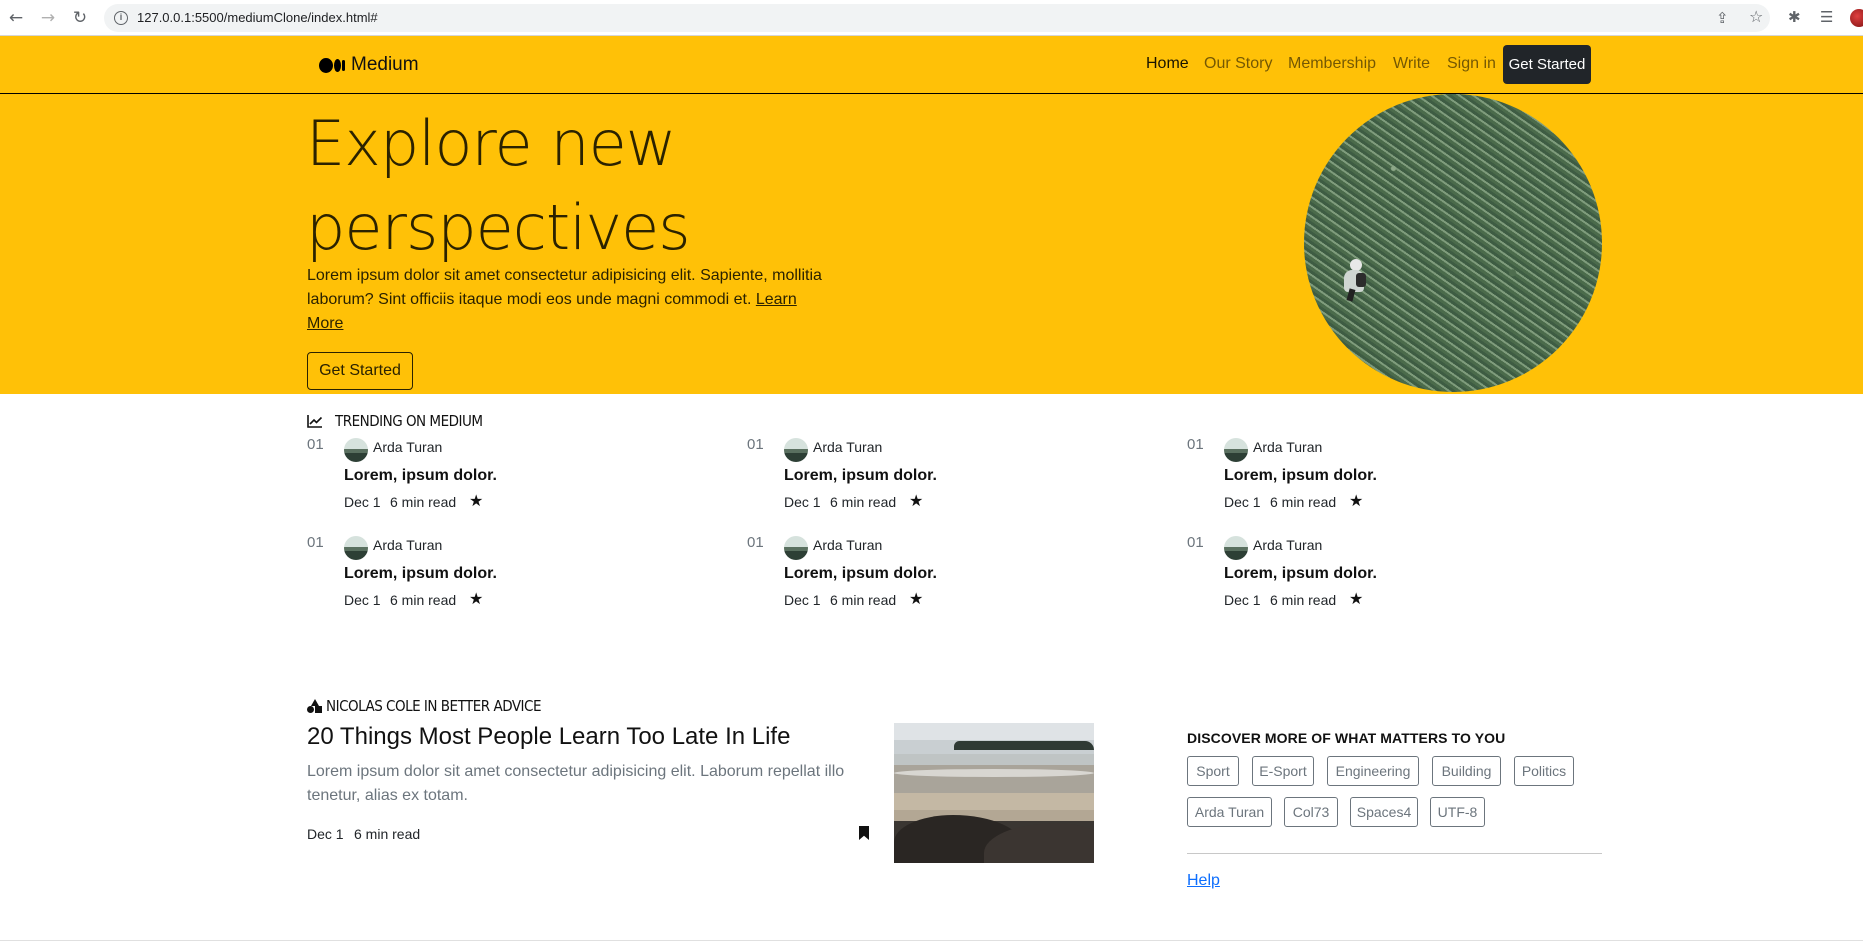  What do you see at coordinates (80, 18) in the screenshot?
I see `reload-icon: ↻` at bounding box center [80, 18].